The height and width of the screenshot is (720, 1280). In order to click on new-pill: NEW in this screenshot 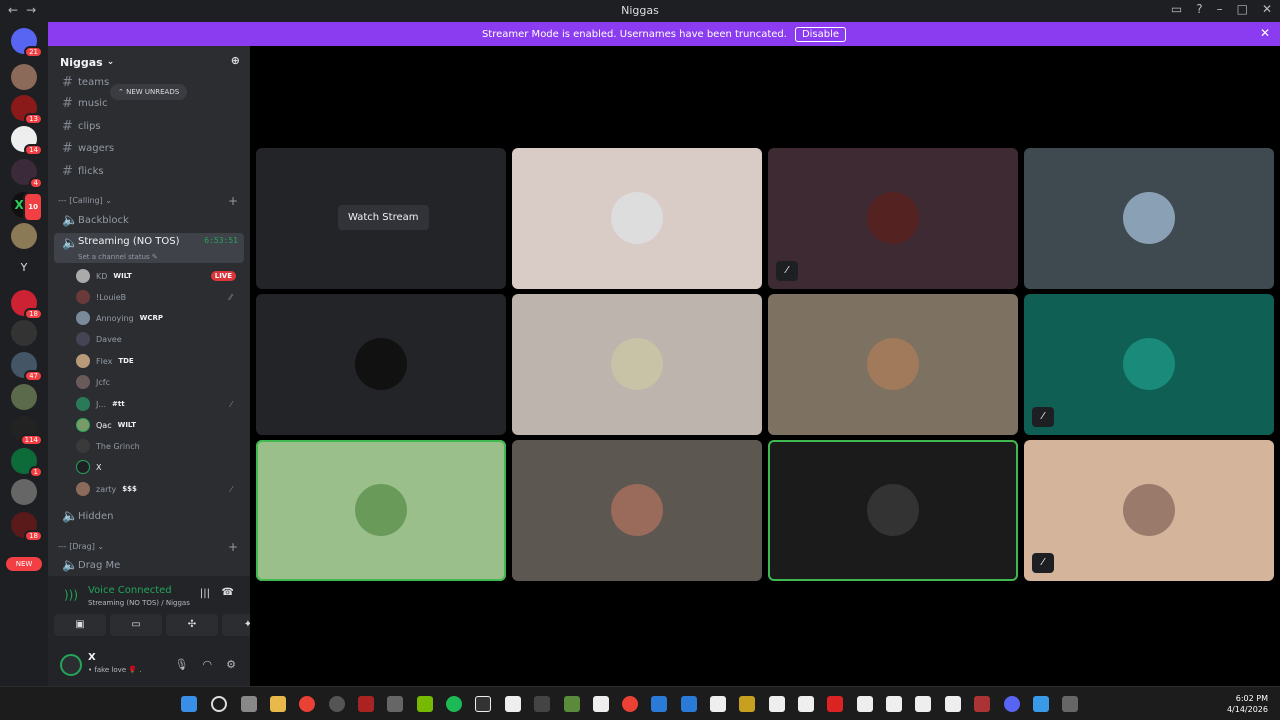, I will do `click(24, 564)`.